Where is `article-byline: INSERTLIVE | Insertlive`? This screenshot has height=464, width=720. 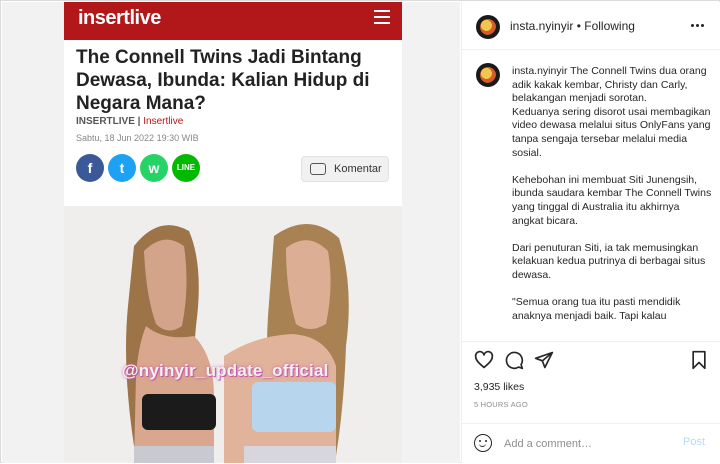
article-byline: INSERTLIVE | Insertlive is located at coordinates (129, 121).